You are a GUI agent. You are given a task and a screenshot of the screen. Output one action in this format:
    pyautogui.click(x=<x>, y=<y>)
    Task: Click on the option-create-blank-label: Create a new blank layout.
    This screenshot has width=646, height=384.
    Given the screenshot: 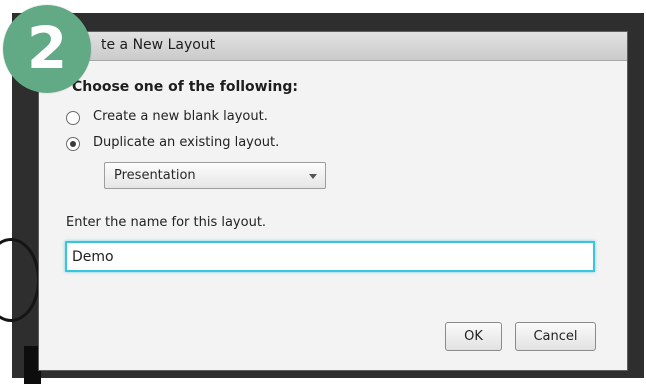 What is the action you would take?
    pyautogui.click(x=180, y=116)
    